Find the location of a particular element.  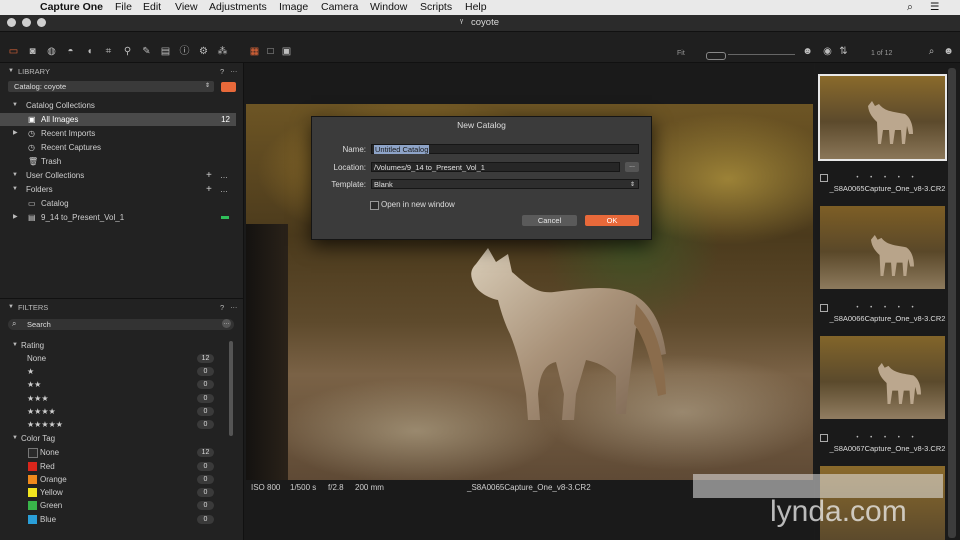

ok-button: OK is located at coordinates (612, 220).